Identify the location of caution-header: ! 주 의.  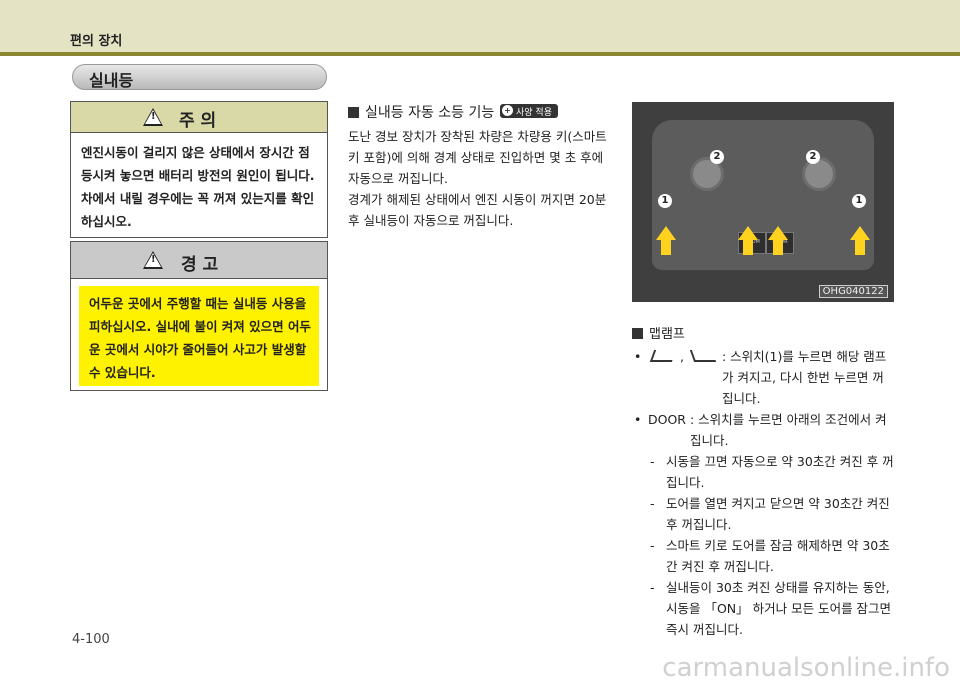
(199, 117).